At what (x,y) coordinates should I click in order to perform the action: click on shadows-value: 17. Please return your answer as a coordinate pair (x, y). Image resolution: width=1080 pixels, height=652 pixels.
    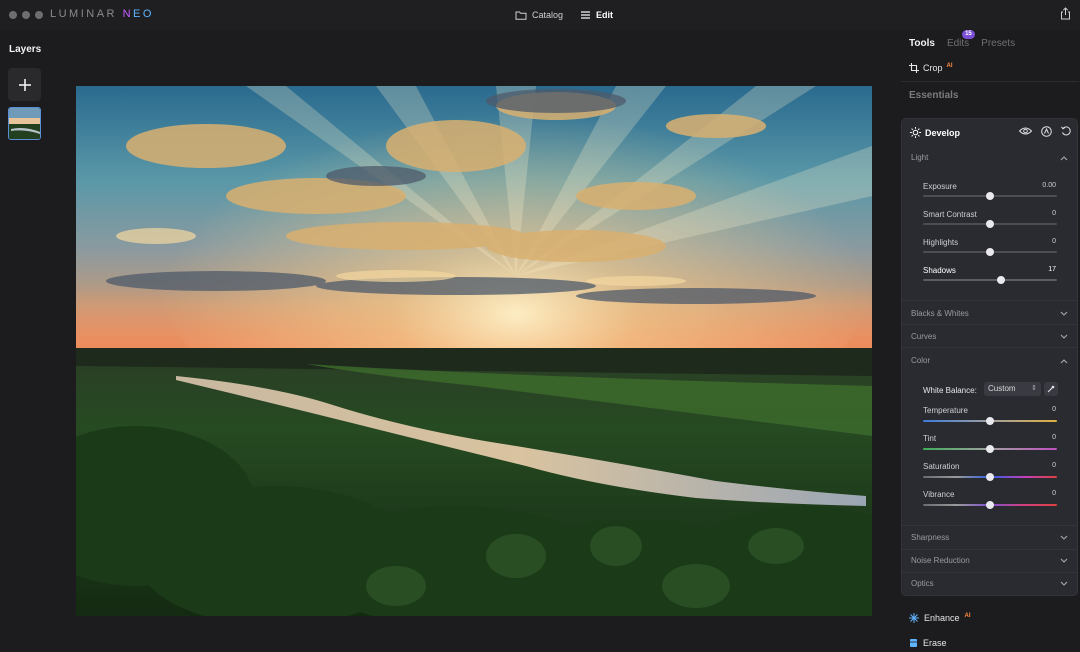
    Looking at the image, I should click on (1052, 269).